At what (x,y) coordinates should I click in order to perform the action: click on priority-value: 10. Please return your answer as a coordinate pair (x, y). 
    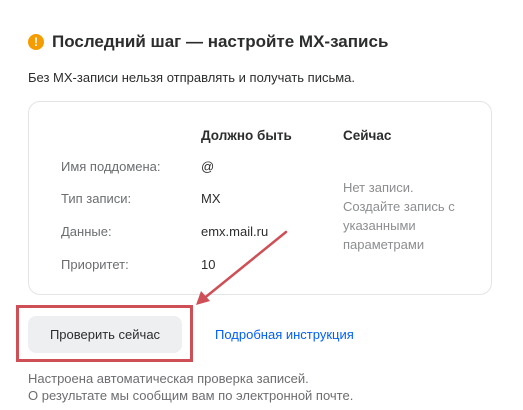
    Looking at the image, I should click on (208, 264).